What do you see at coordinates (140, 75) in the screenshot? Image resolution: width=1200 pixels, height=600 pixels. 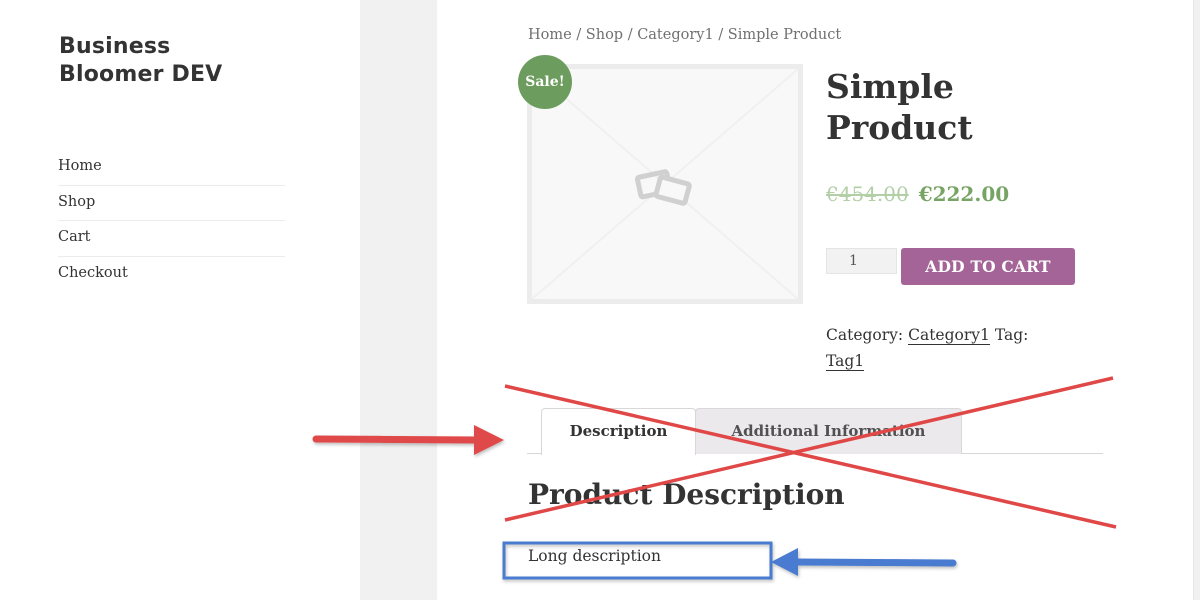 I see `site-title-line2: Bloomer DEV` at bounding box center [140, 75].